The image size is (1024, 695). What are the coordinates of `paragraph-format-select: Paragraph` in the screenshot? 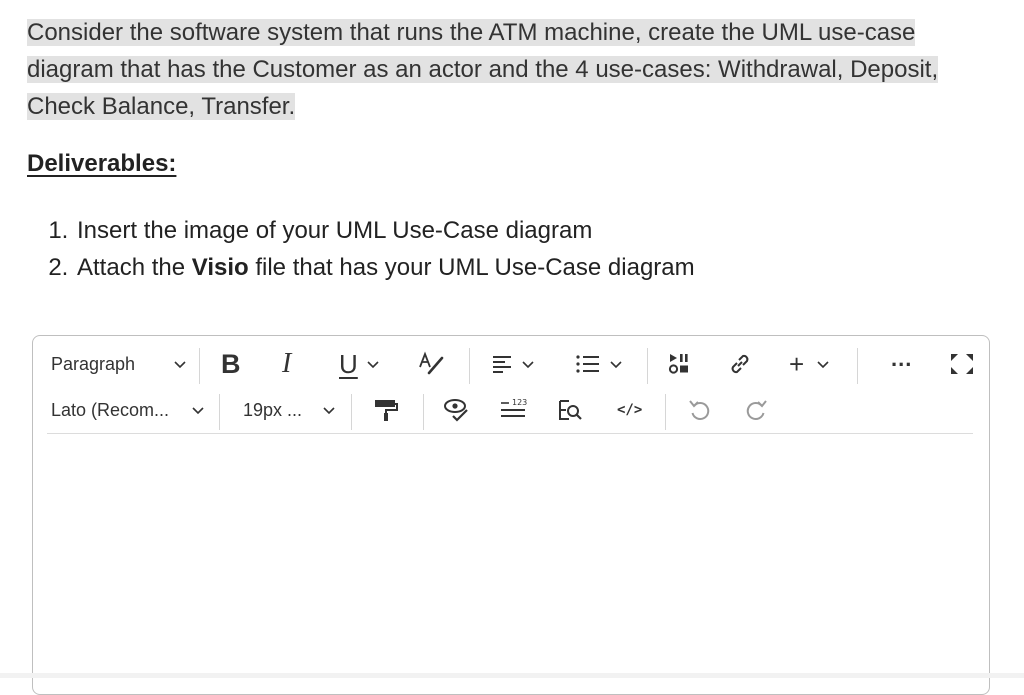 It's located at (119, 364).